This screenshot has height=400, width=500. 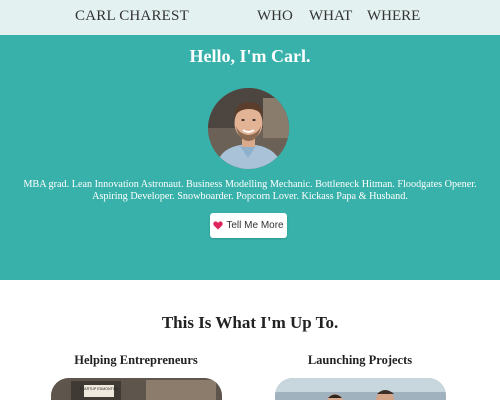 What do you see at coordinates (360, 360) in the screenshot?
I see `column-title-projects: Launching Projects` at bounding box center [360, 360].